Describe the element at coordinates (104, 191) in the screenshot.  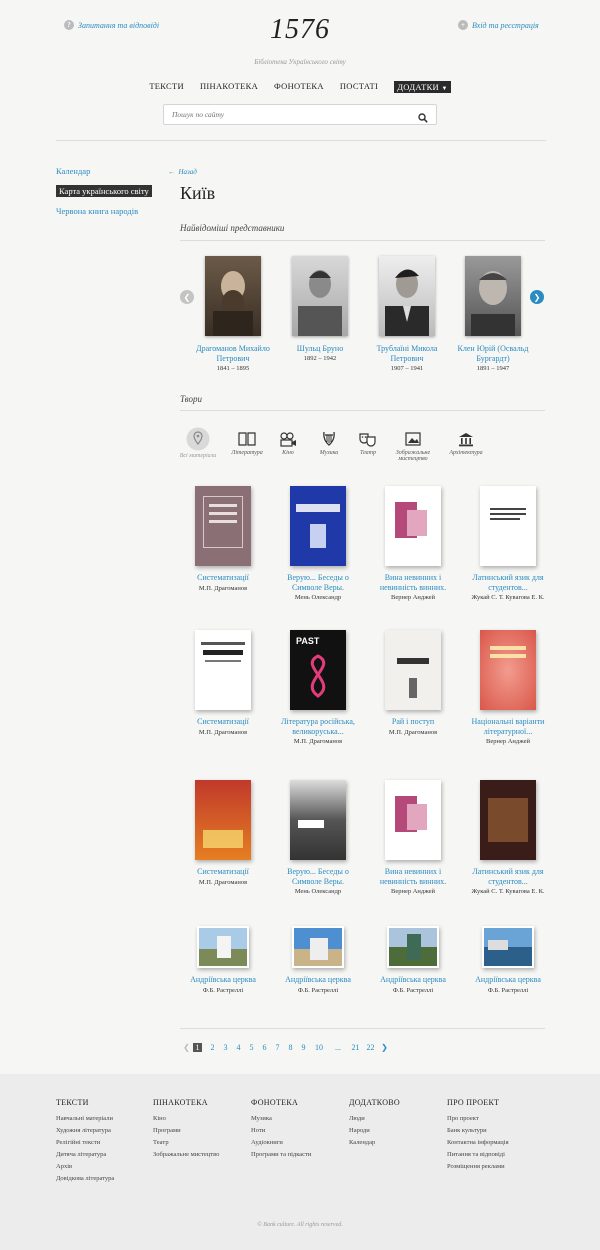
I see `sidebar-item-map: Карта українського світу` at that location.